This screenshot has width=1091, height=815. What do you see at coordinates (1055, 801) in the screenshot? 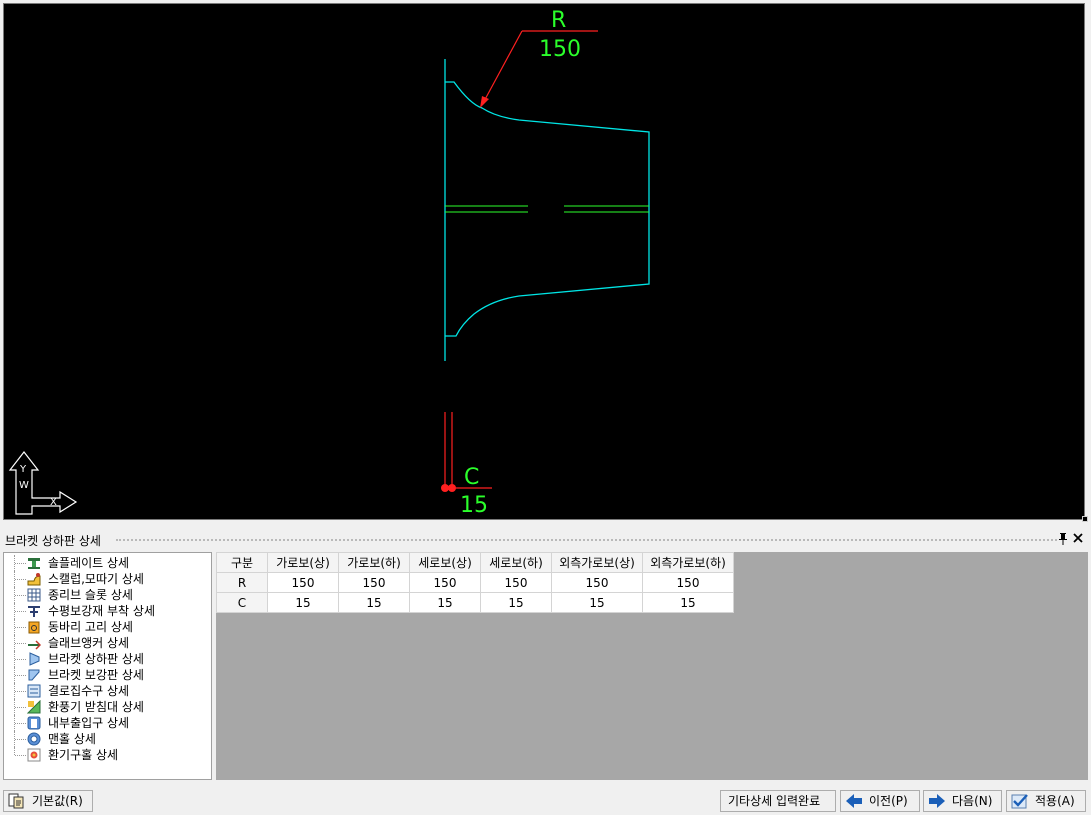
I see `apply-label: 적용(A)` at bounding box center [1055, 801].